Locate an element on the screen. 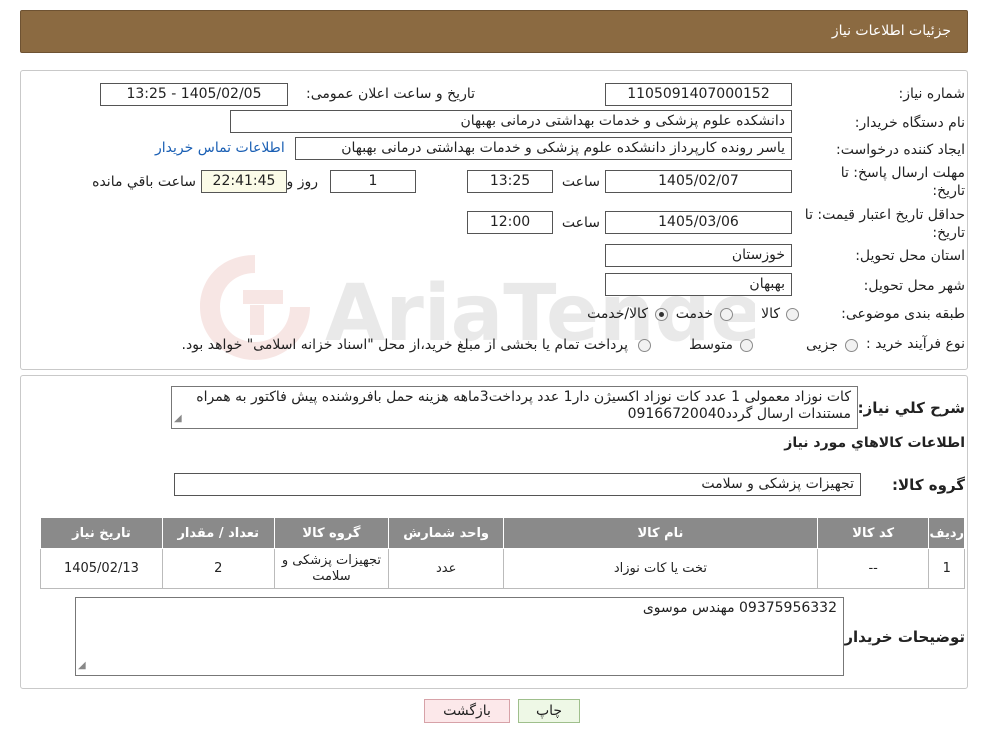  process-medium-radio is located at coordinates (746, 345).